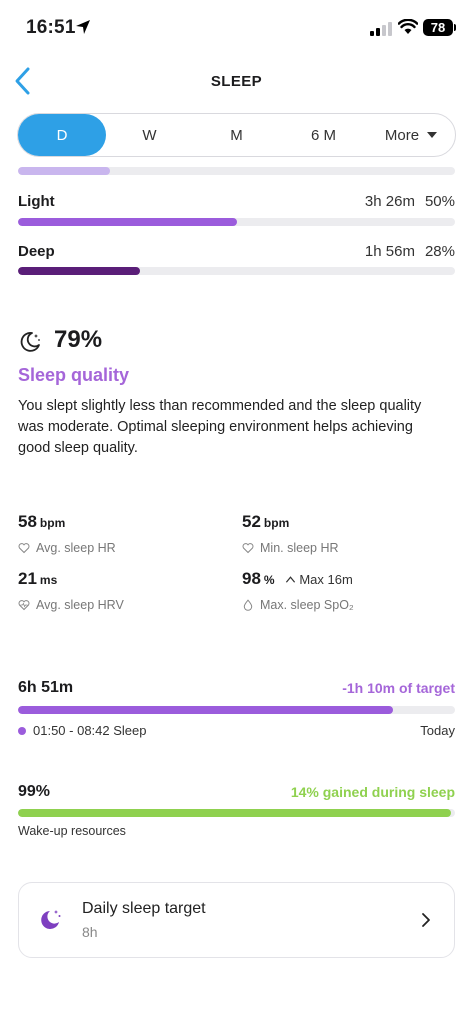  Describe the element at coordinates (144, 908) in the screenshot. I see `card-title: Daily sleep target` at that location.